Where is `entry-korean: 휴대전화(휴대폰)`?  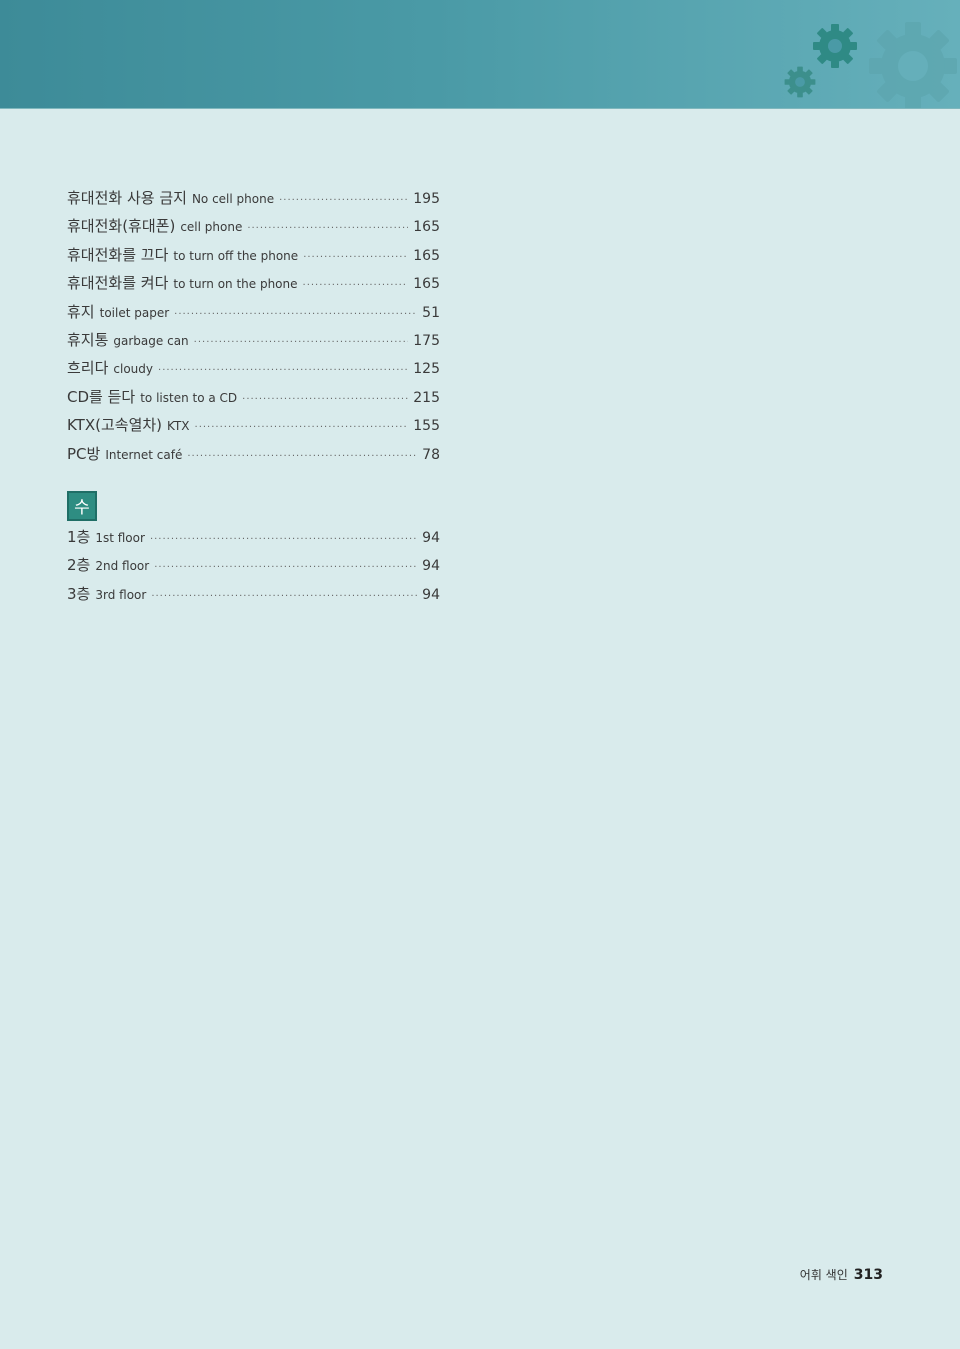 entry-korean: 휴대전화(휴대폰) is located at coordinates (121, 226).